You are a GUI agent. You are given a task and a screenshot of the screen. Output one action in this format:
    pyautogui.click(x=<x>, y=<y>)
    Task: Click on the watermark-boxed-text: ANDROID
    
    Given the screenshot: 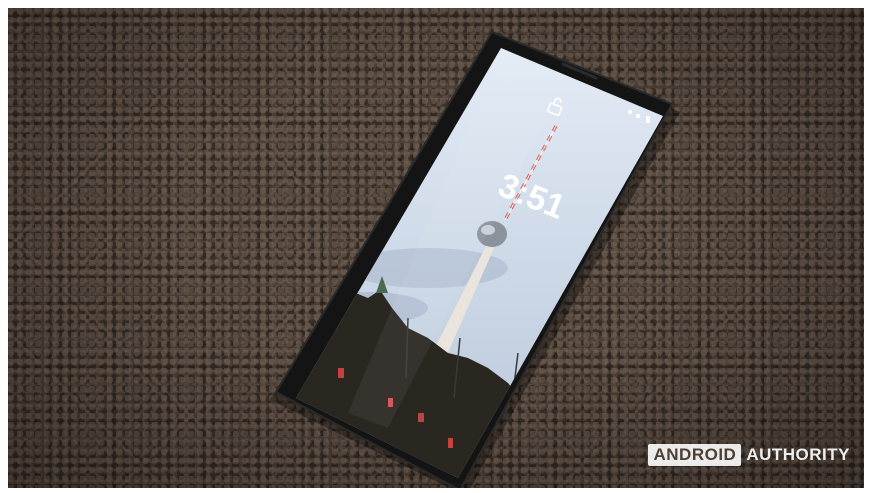 What is the action you would take?
    pyautogui.click(x=695, y=455)
    